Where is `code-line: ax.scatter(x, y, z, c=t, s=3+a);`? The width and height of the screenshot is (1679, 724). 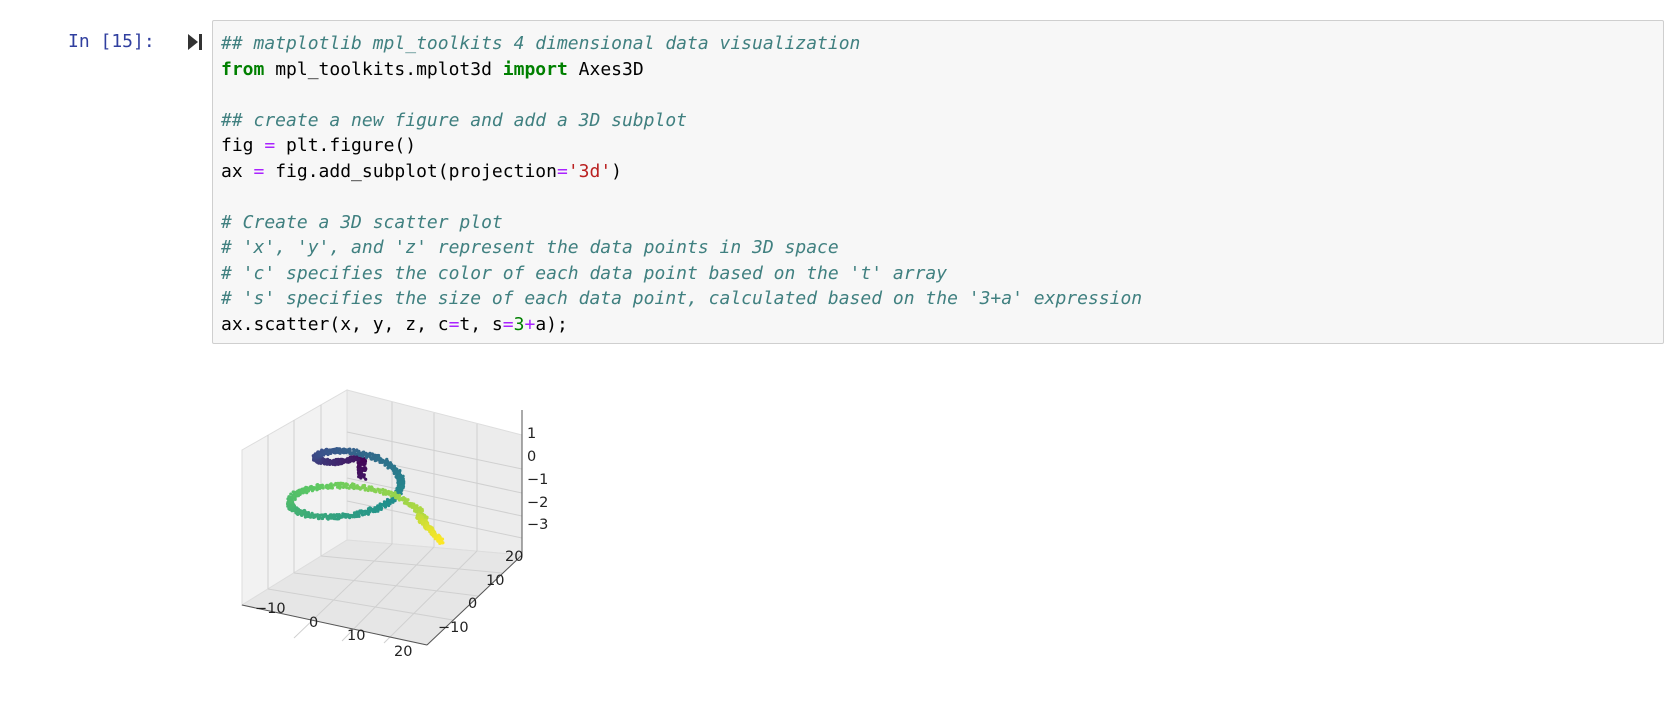
code-line: ax.scatter(x, y, z, c=t, s=3+a); is located at coordinates (394, 324).